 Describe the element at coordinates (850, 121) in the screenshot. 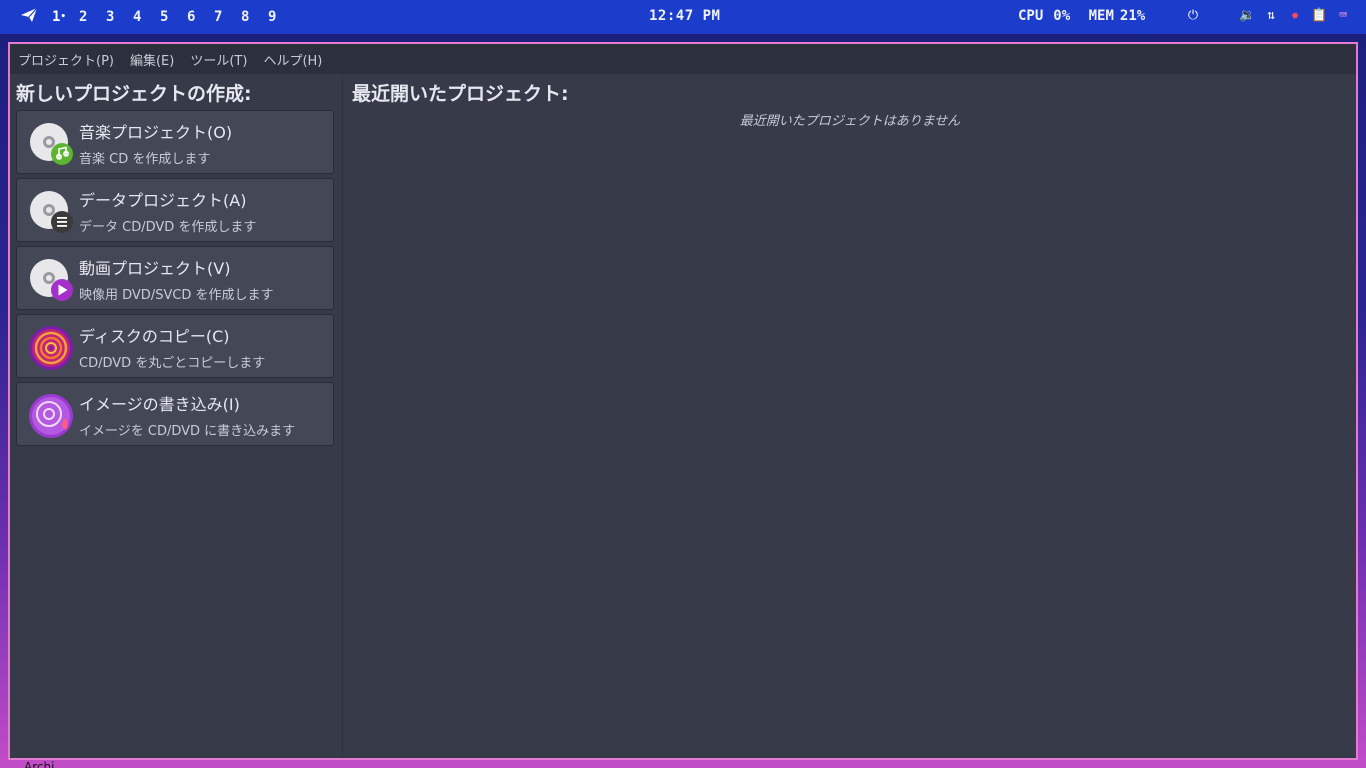

I see `recent-empty-message: 最近開いたプロジェクトはありません` at that location.